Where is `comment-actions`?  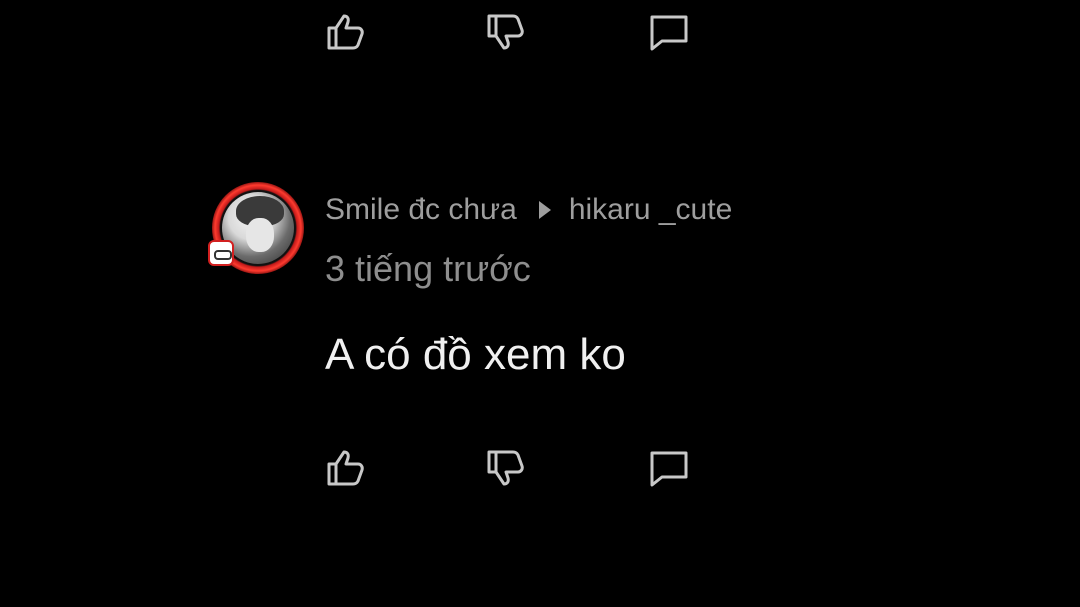
comment-actions is located at coordinates (515, 468).